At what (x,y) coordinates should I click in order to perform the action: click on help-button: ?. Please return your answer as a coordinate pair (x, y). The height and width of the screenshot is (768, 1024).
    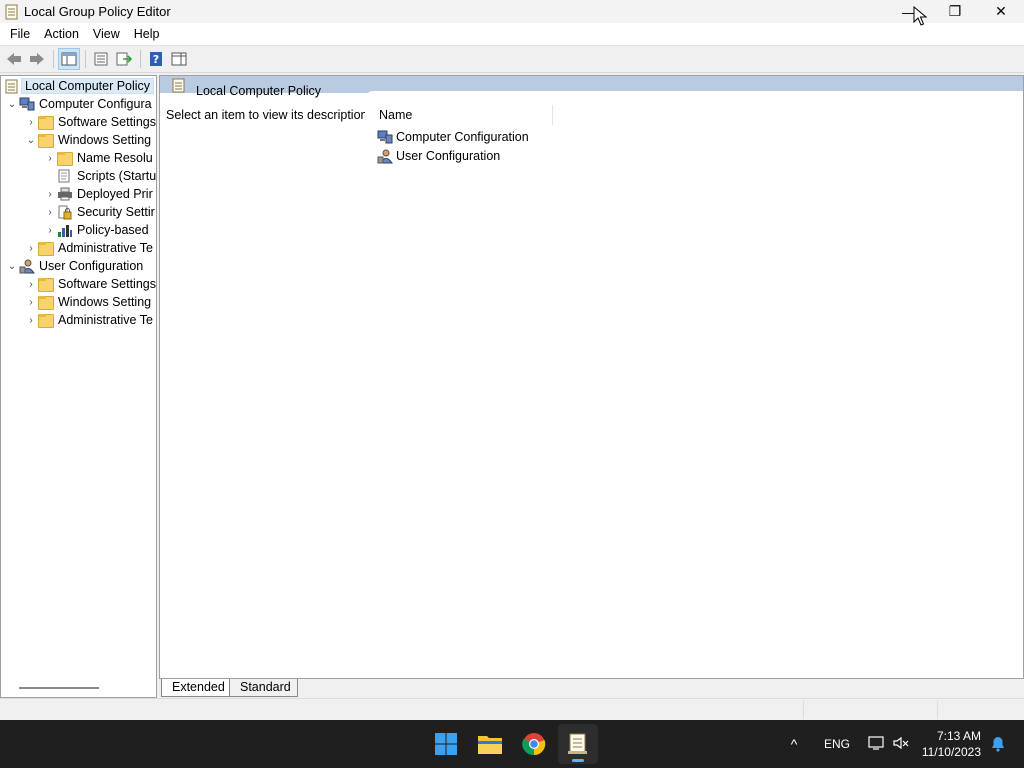
    Looking at the image, I should click on (156, 59).